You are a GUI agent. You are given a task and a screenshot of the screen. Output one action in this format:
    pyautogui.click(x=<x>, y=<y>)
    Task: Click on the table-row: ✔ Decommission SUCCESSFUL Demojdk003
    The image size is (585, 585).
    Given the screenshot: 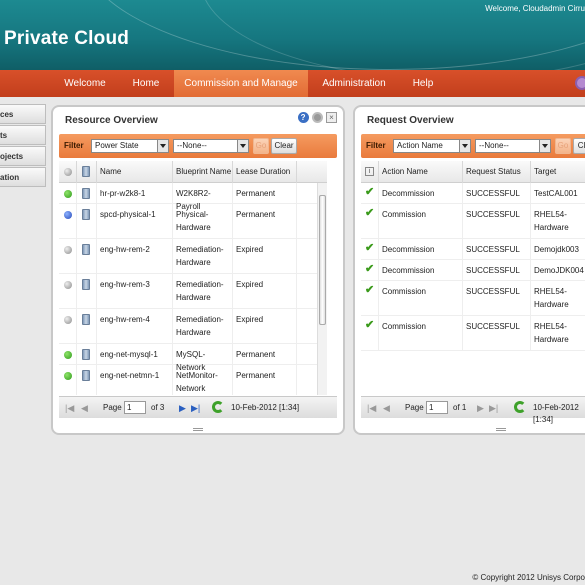 What is the action you would take?
    pyautogui.click(x=473, y=249)
    